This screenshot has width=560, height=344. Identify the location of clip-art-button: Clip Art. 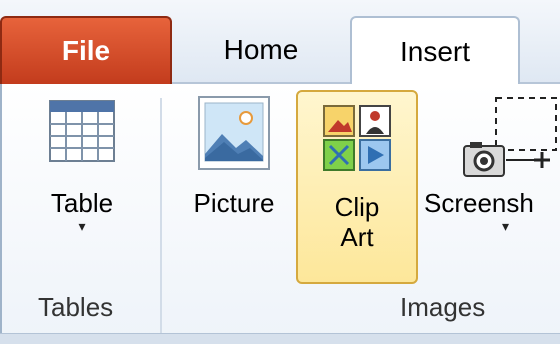
(357, 187).